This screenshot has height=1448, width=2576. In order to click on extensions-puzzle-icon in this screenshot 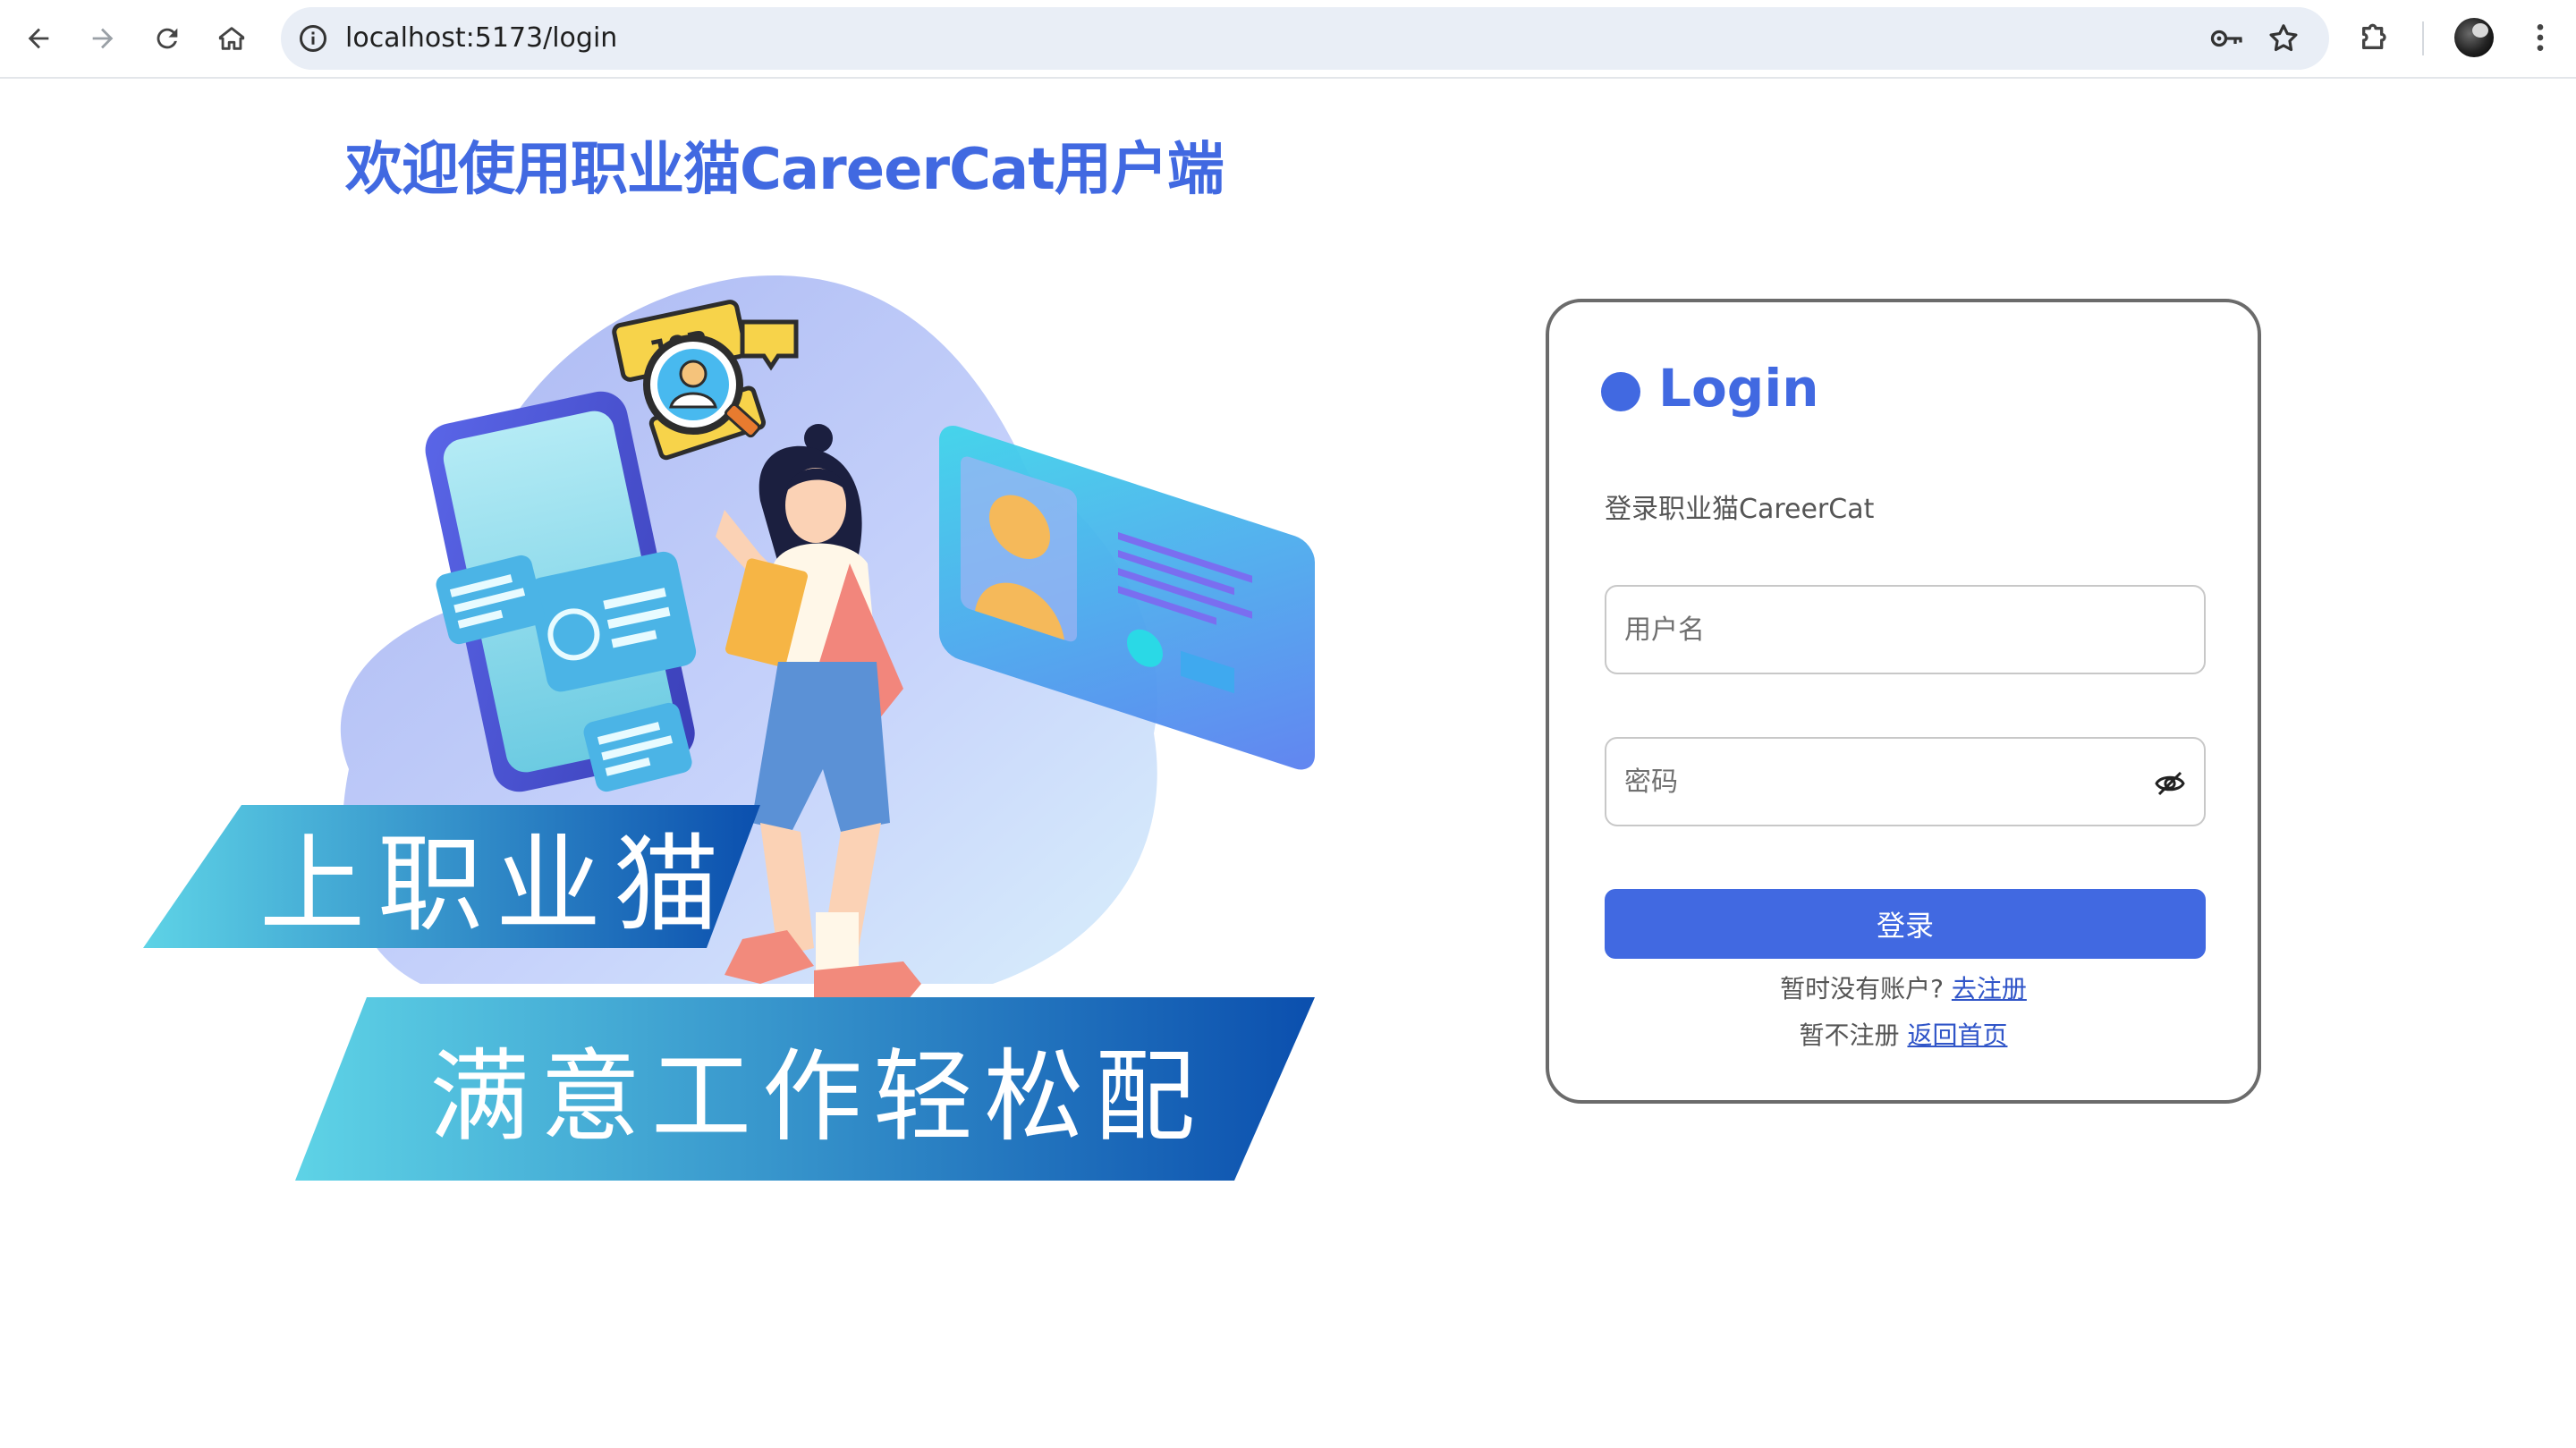, I will do `click(2376, 36)`.